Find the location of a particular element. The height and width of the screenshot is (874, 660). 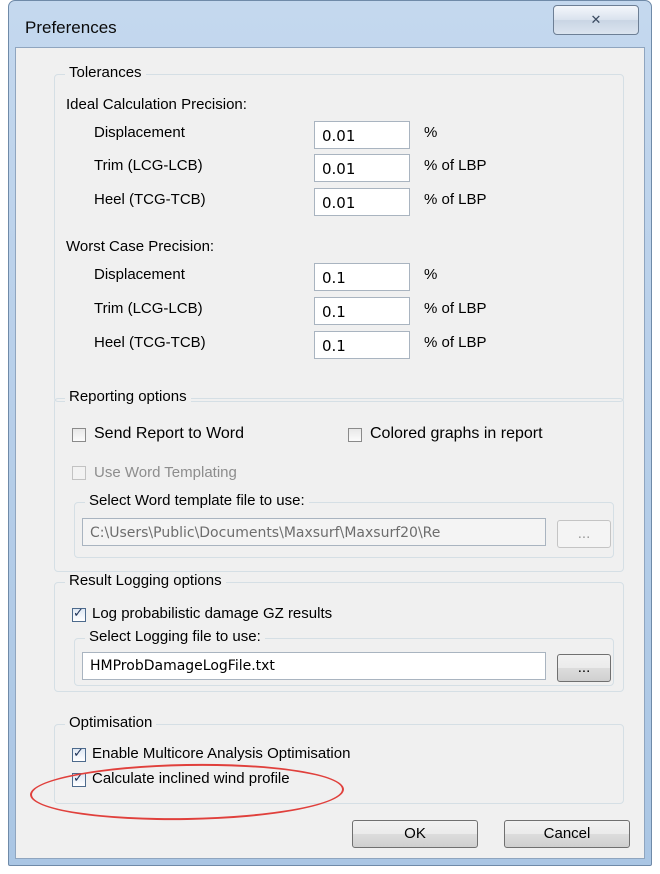

reporting-legend: Reporting options is located at coordinates (128, 396).